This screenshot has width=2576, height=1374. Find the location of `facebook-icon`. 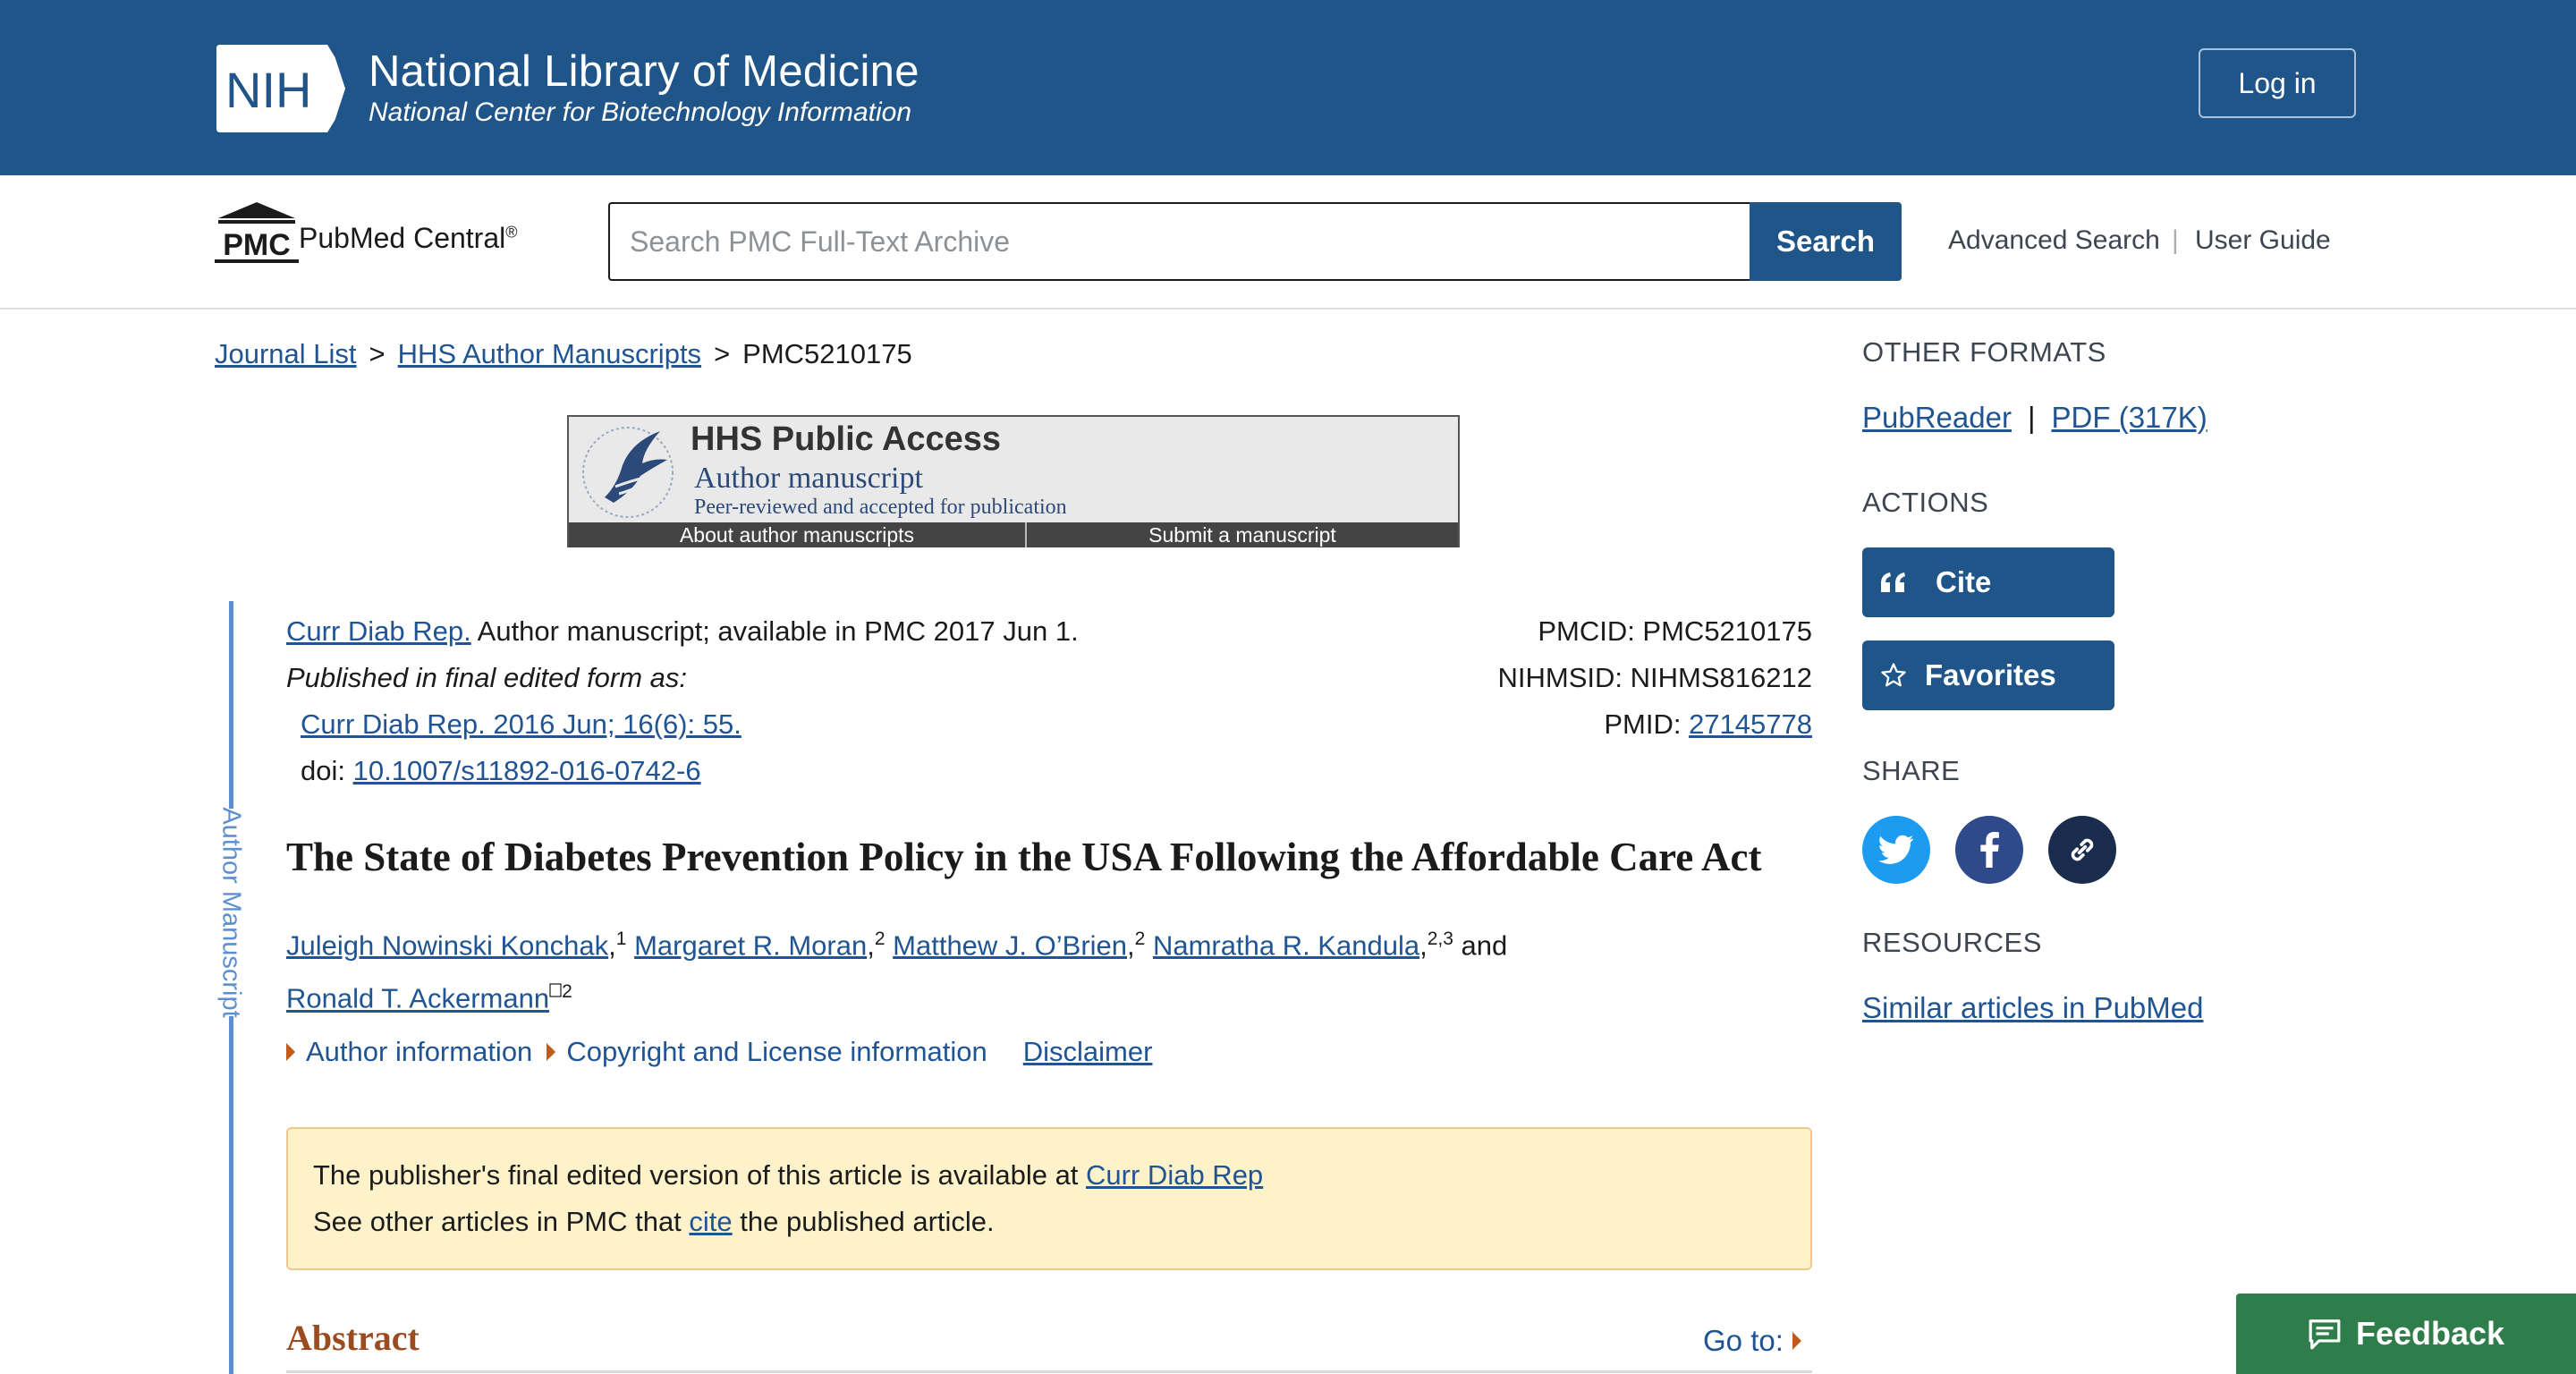

facebook-icon is located at coordinates (1989, 850).